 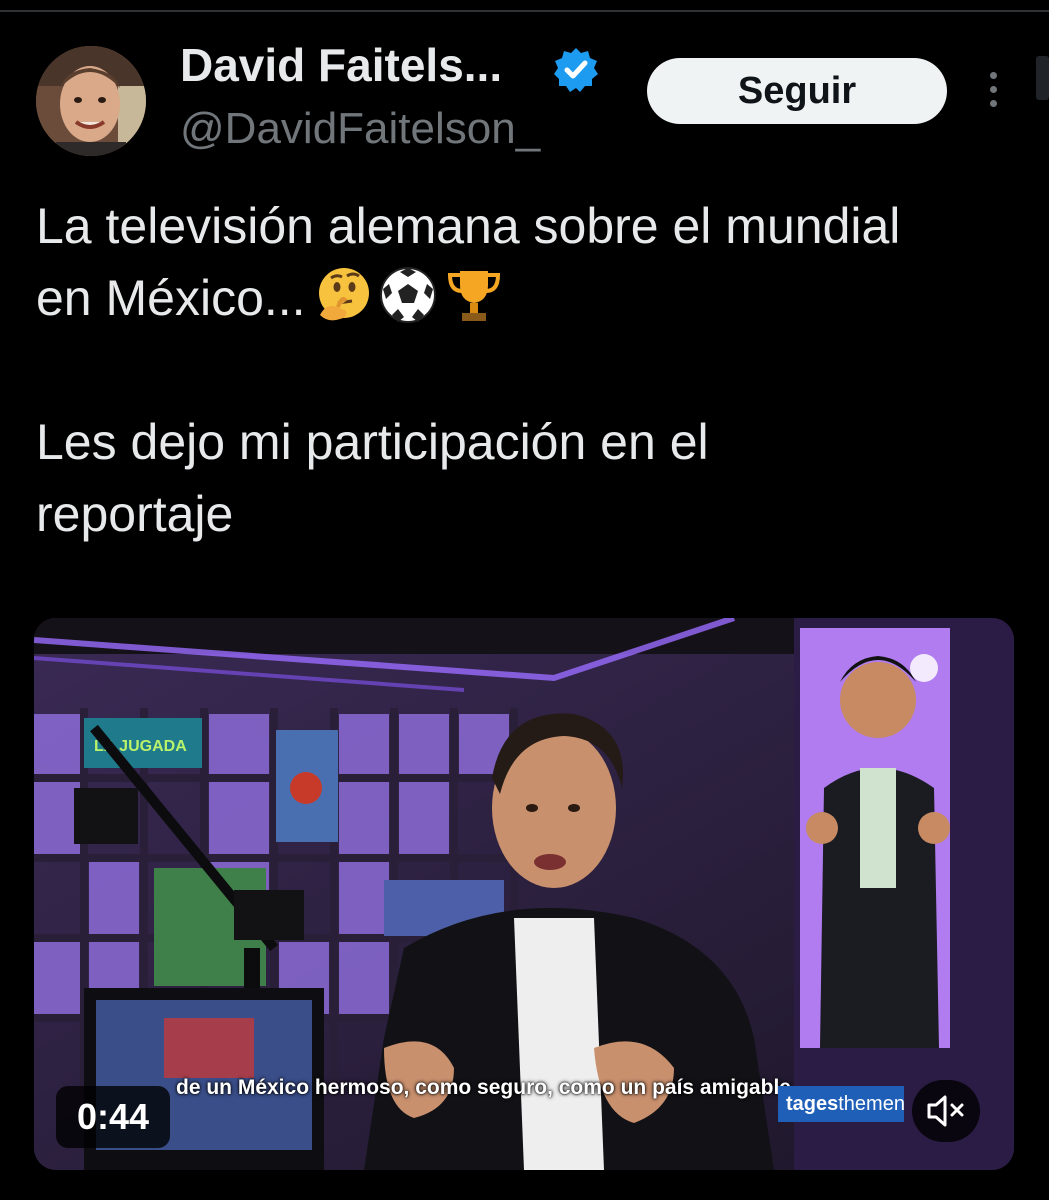 What do you see at coordinates (871, 1103) in the screenshot?
I see `broadcaster-tag-rest: themen` at bounding box center [871, 1103].